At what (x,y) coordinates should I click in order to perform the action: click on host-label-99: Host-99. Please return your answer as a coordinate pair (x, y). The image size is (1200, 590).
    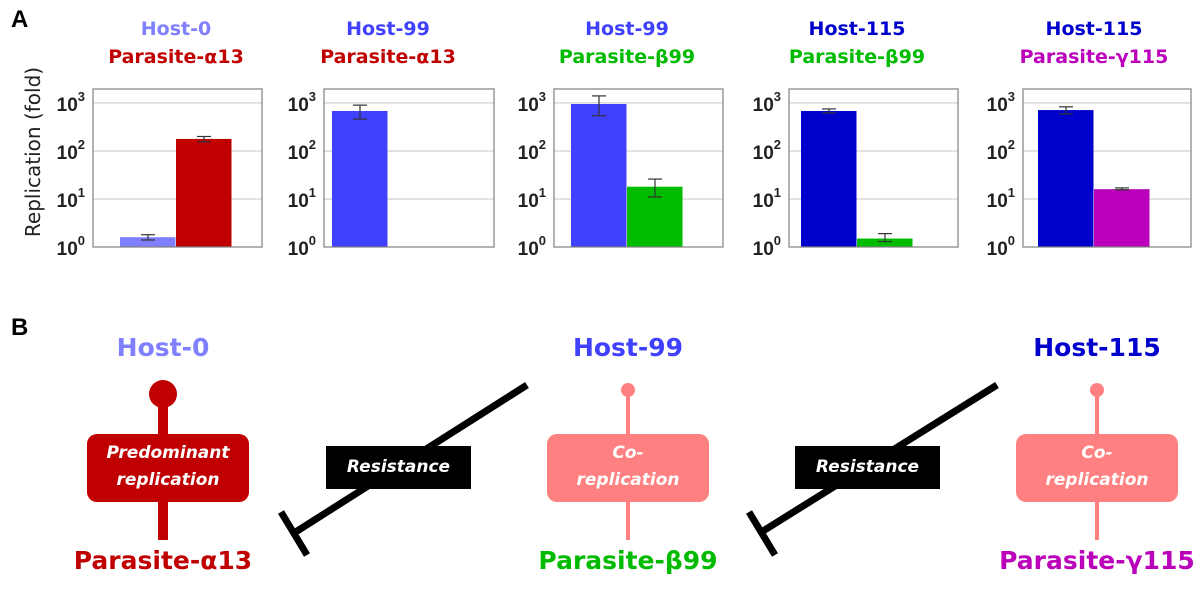
    Looking at the image, I should click on (628, 347).